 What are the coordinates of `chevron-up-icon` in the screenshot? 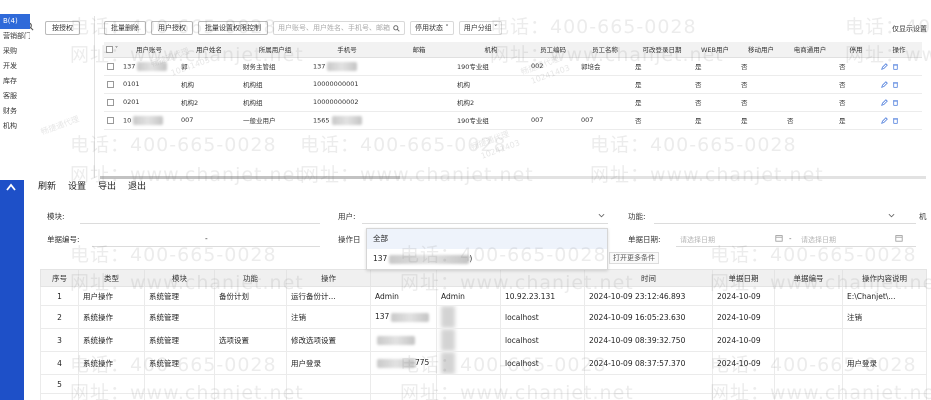 It's located at (11, 187).